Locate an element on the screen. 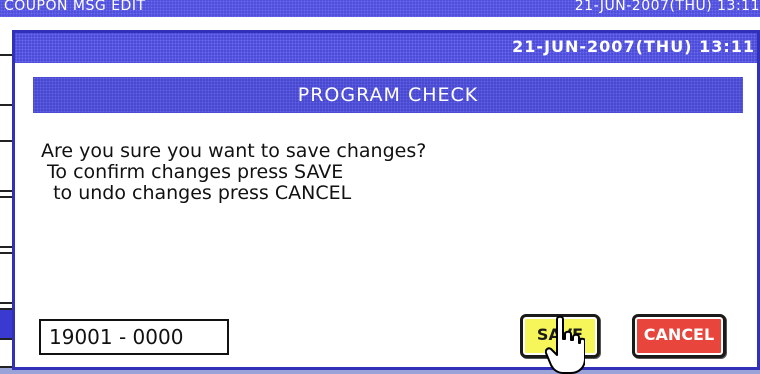  dialog-titlebar: 21-JUN-2007(THU) 13:11 is located at coordinates (386, 48).